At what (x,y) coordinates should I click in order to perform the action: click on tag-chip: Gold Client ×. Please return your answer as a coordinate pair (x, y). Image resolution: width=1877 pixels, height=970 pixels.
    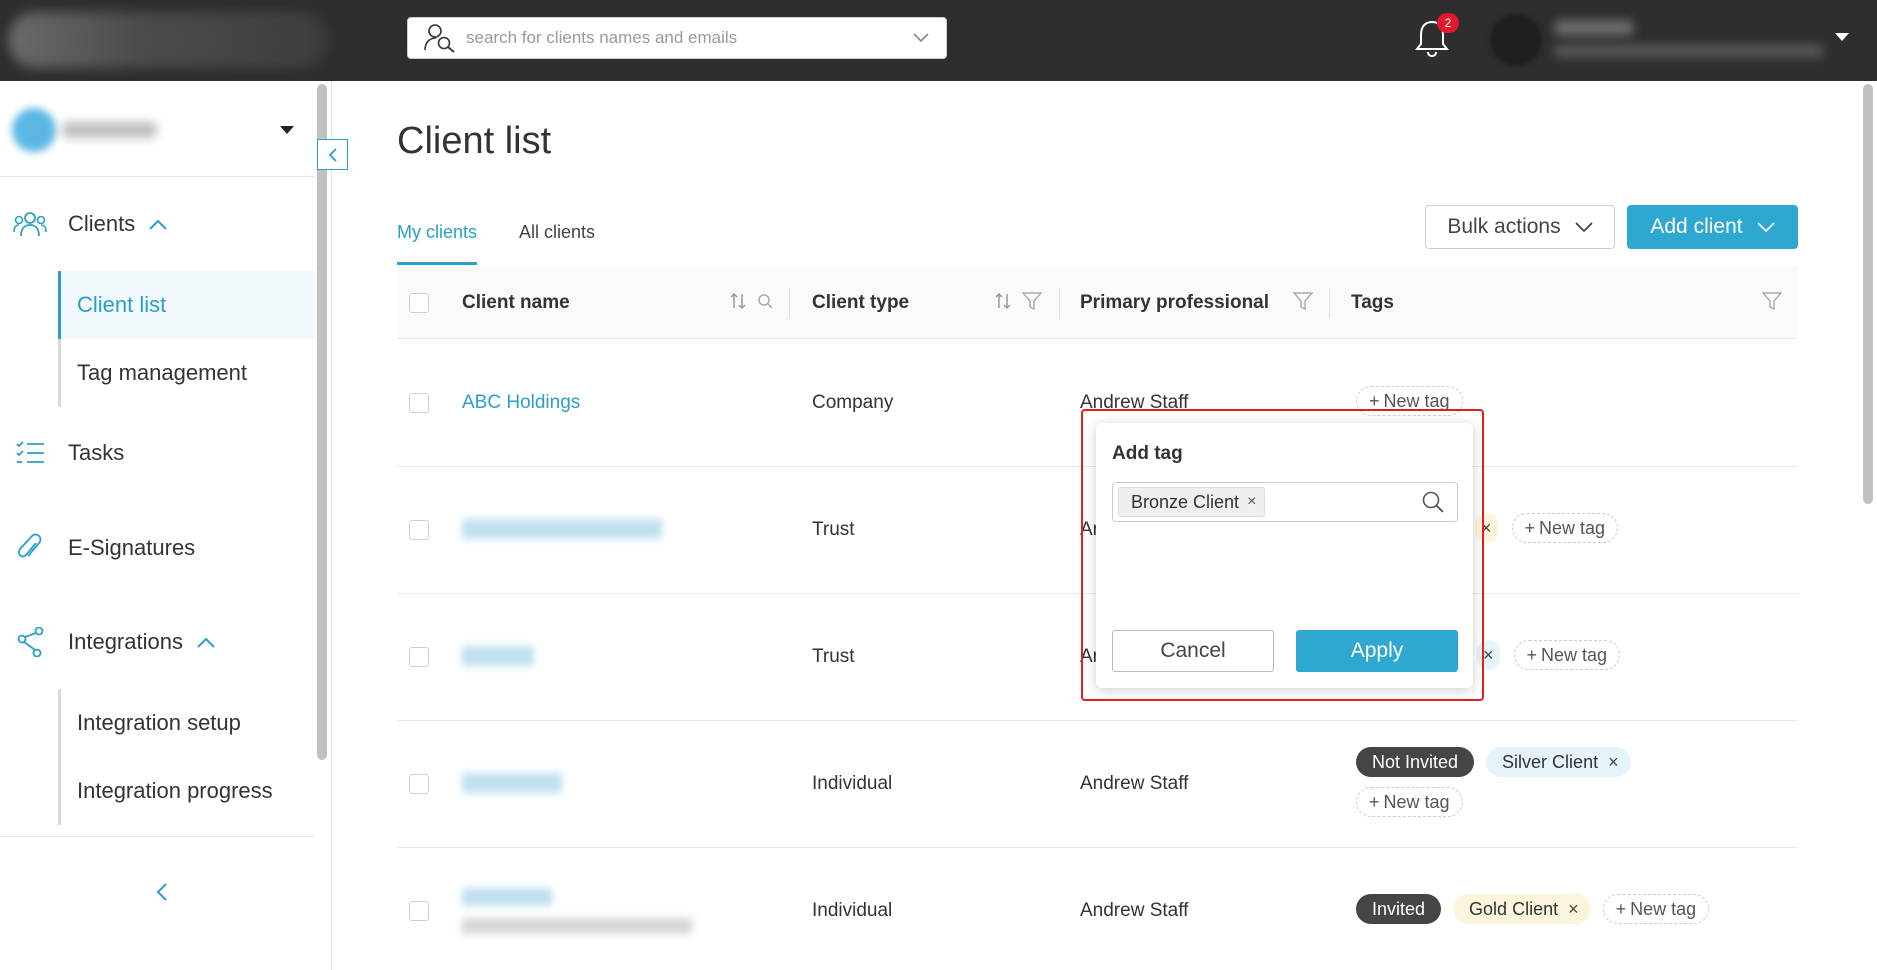
    Looking at the image, I should click on (1522, 909).